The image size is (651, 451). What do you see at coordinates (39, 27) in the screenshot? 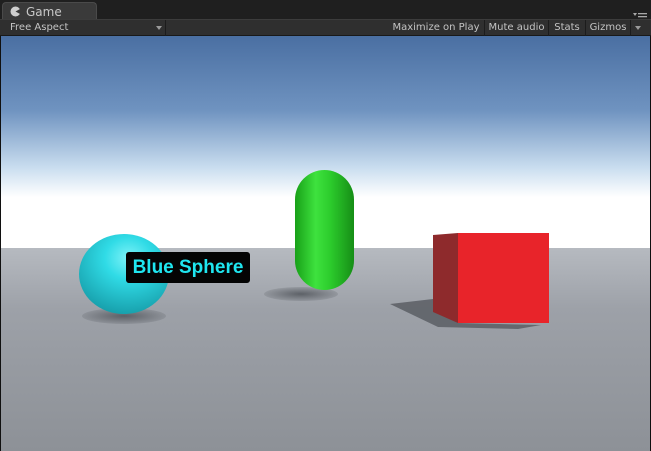
I see `aspect-label: Free Aspect` at bounding box center [39, 27].